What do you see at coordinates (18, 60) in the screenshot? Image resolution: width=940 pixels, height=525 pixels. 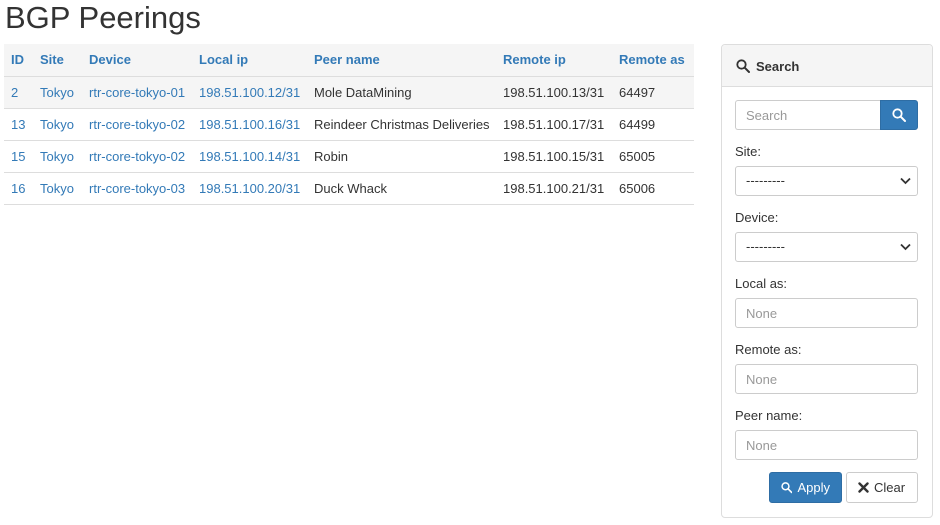 I see `column-header-id: ID` at bounding box center [18, 60].